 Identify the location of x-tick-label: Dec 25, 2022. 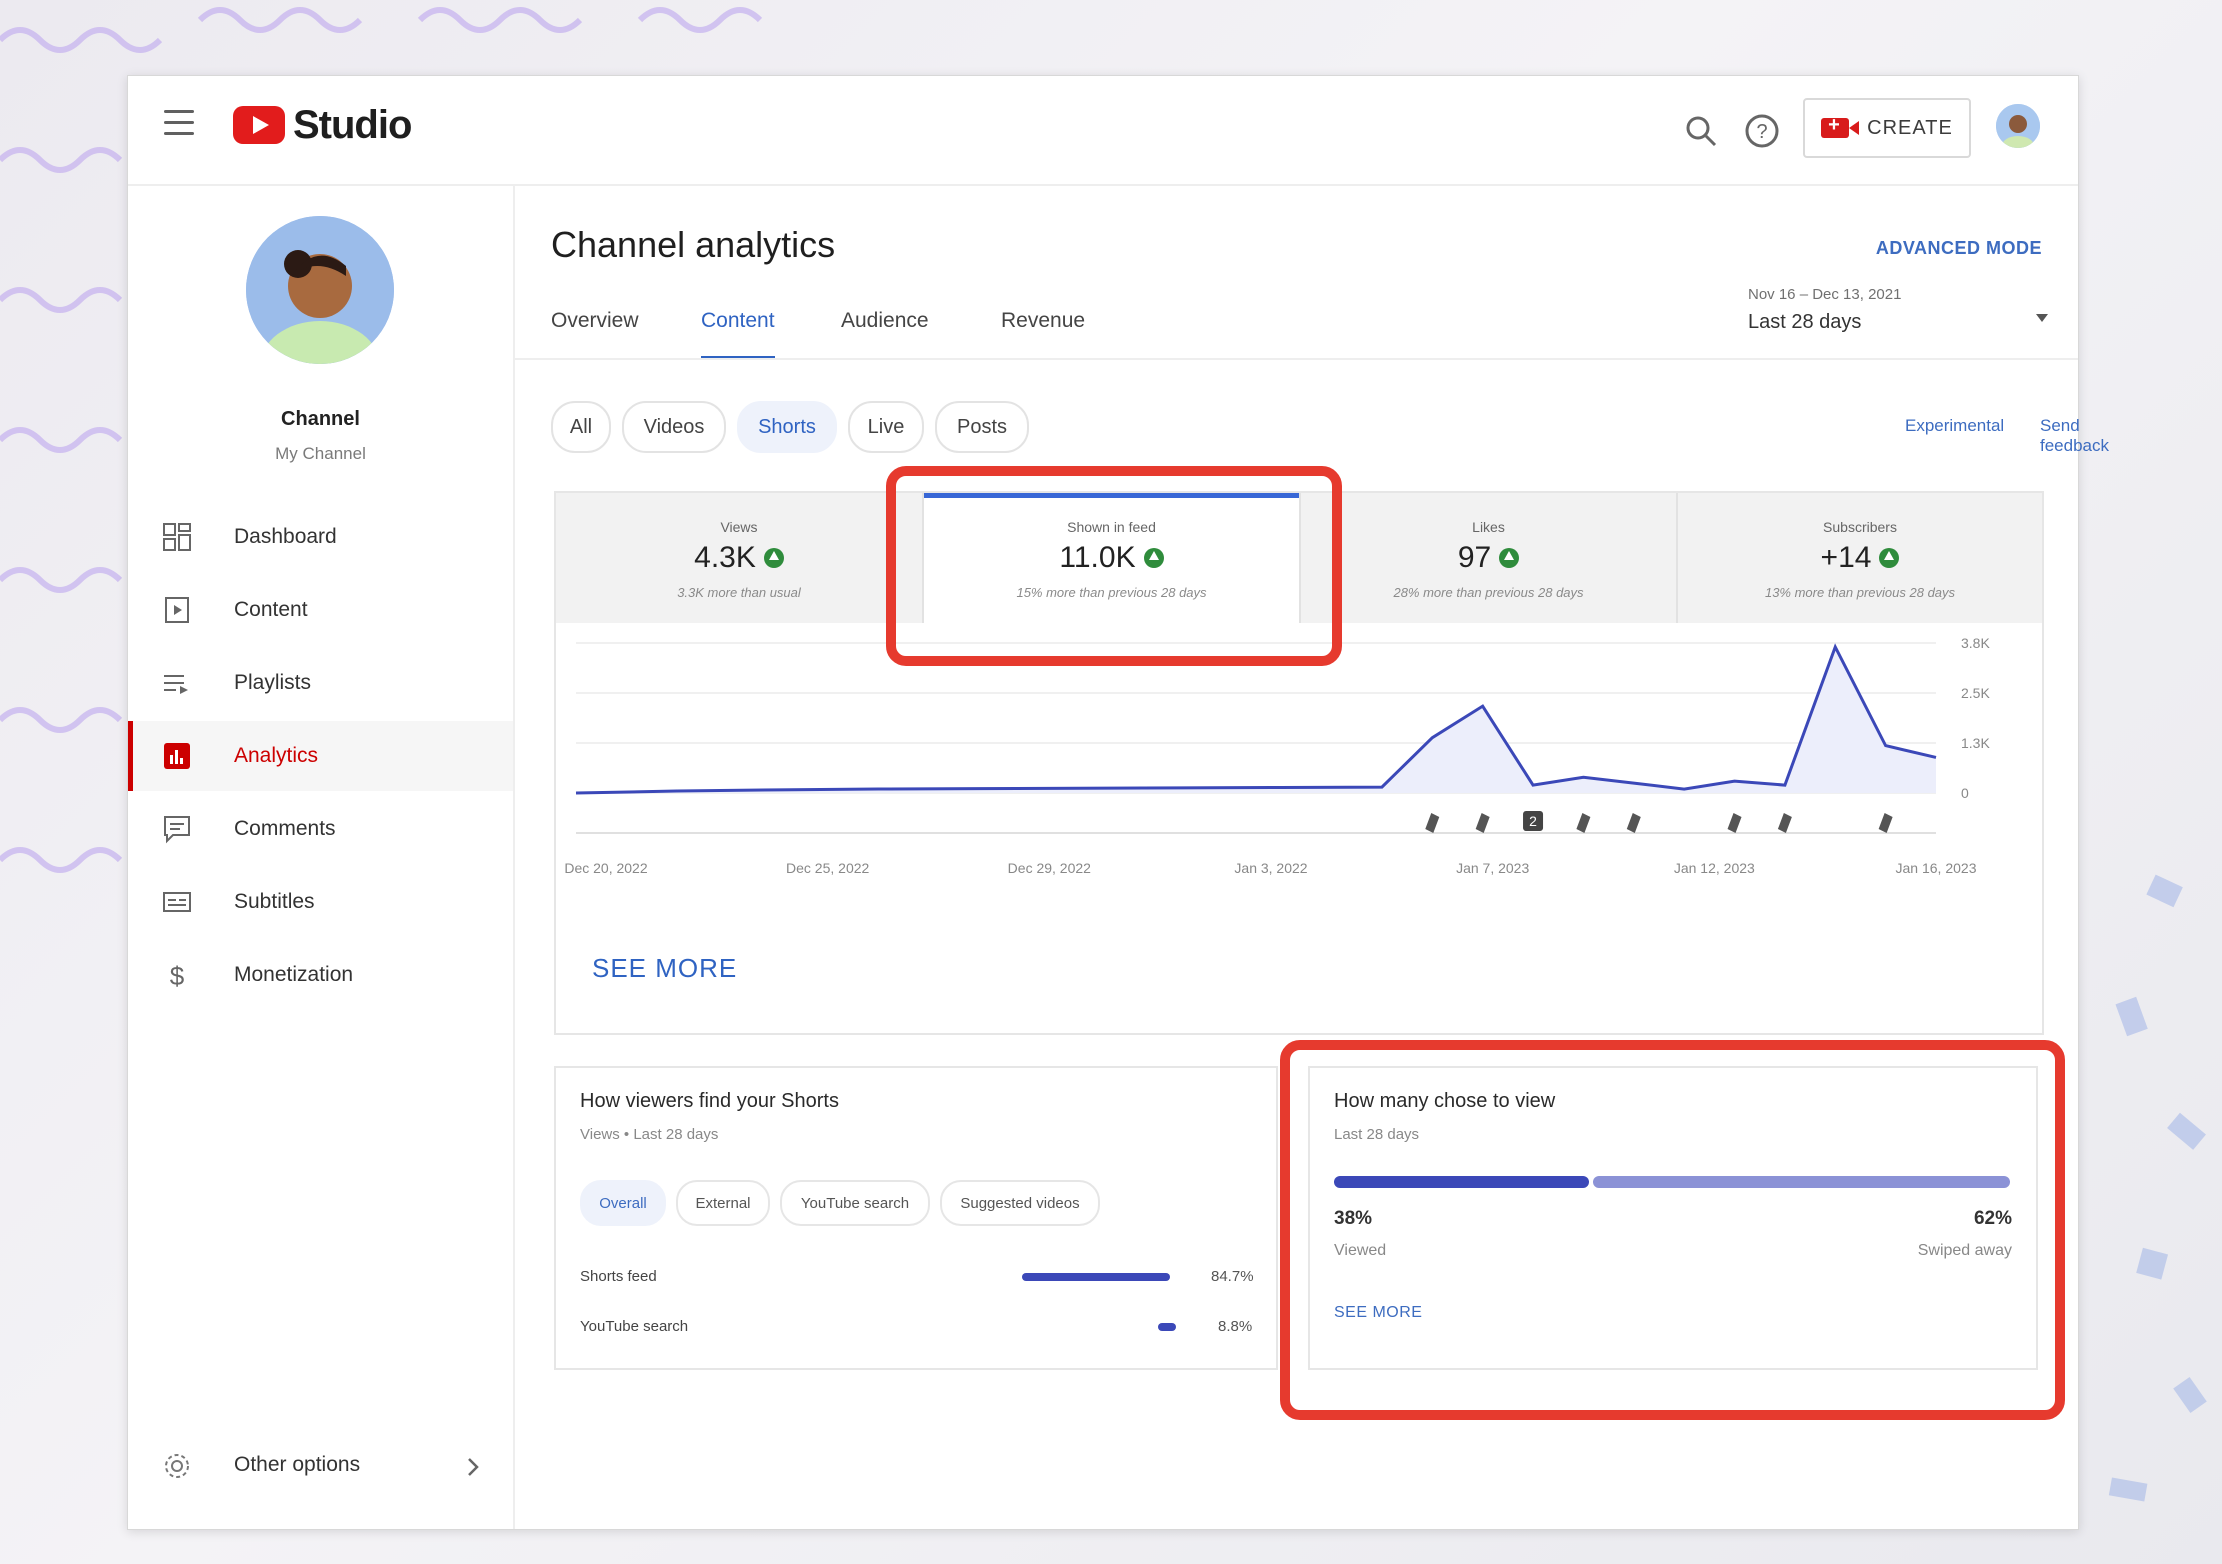
(827, 868).